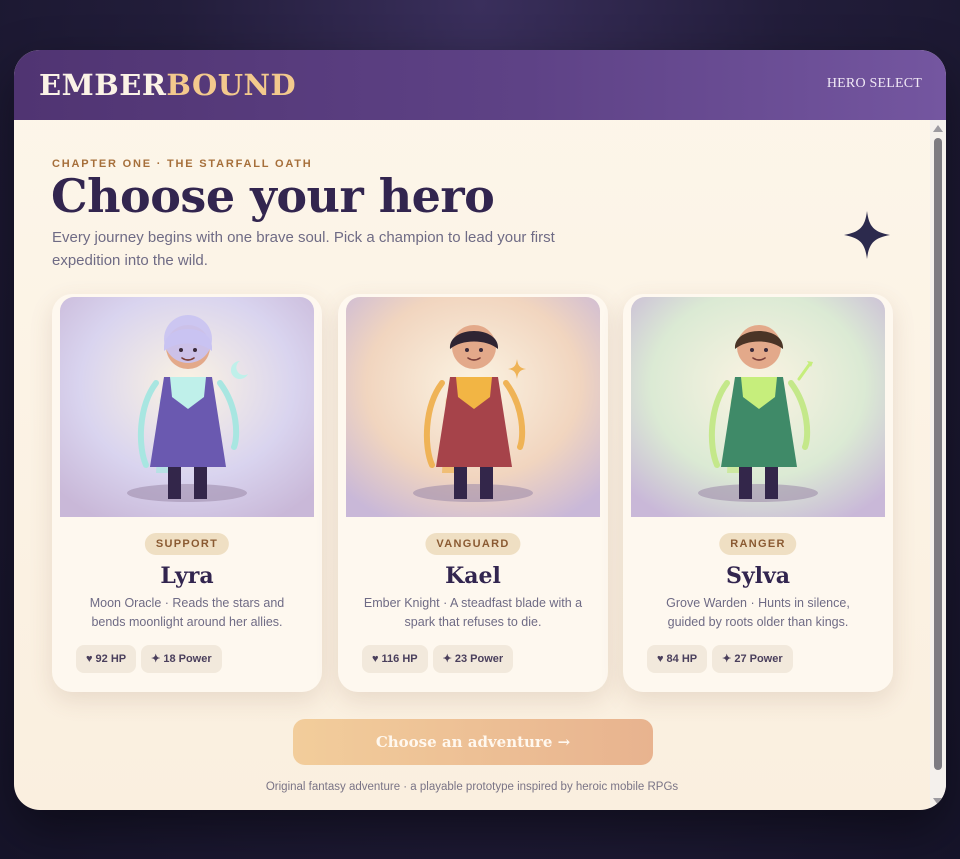  I want to click on scroll-down-arrow-icon, so click(938, 801).